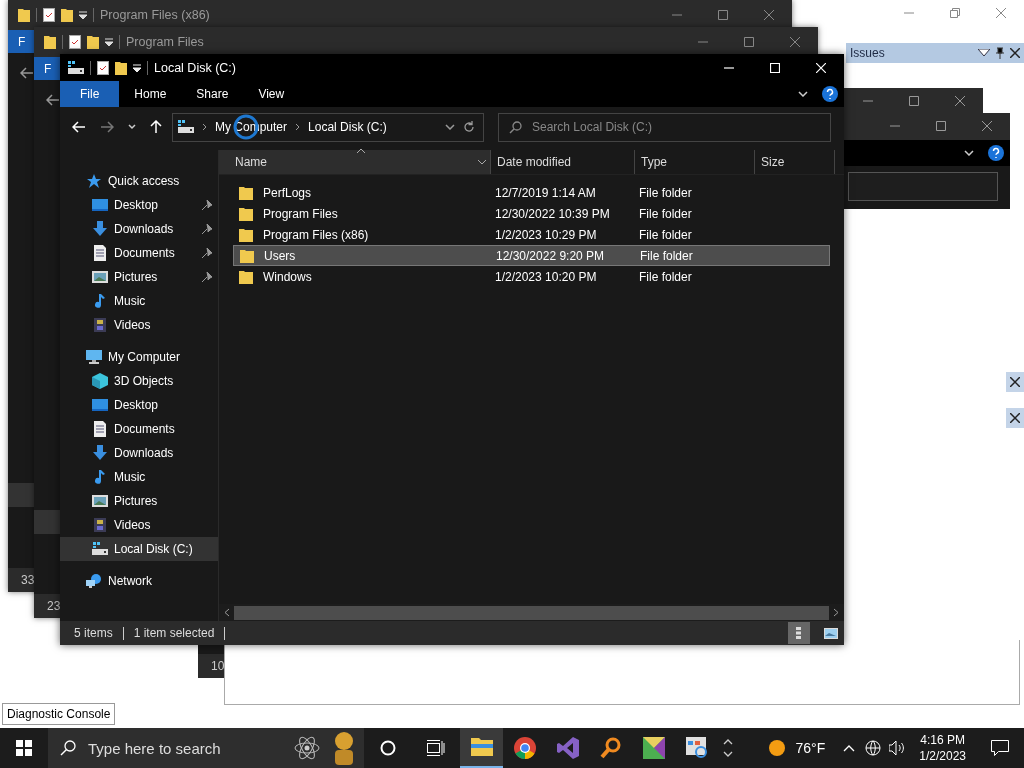 This screenshot has width=1024, height=768. What do you see at coordinates (1000, 748) in the screenshot?
I see `notification-icon` at bounding box center [1000, 748].